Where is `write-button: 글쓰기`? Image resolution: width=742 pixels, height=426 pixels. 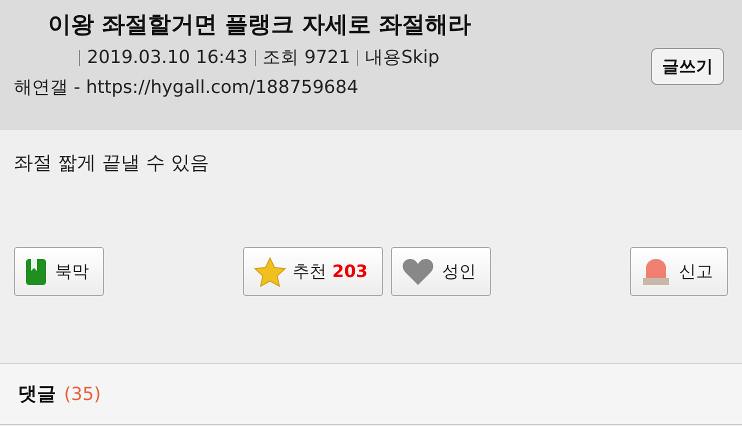
write-button: 글쓰기 is located at coordinates (687, 66).